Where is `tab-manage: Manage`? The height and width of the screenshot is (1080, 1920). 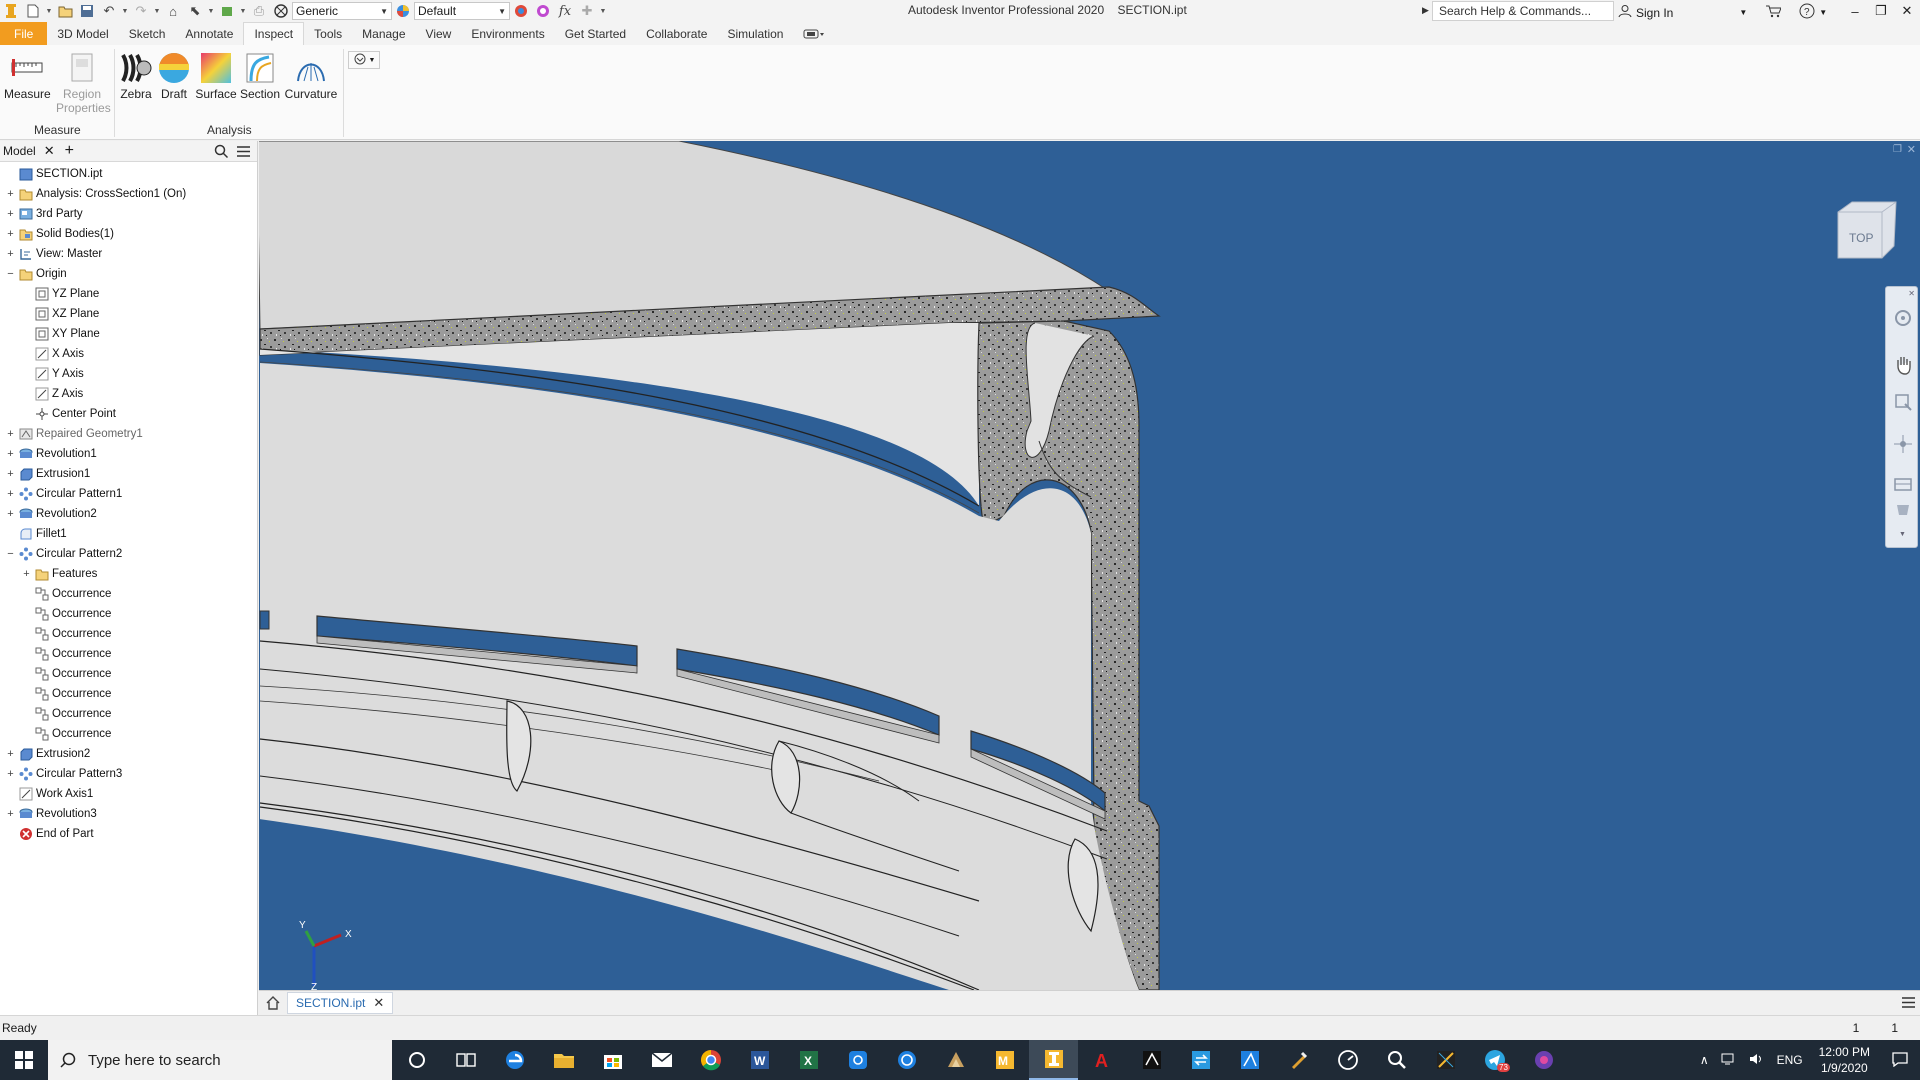
tab-manage: Manage is located at coordinates (383, 33).